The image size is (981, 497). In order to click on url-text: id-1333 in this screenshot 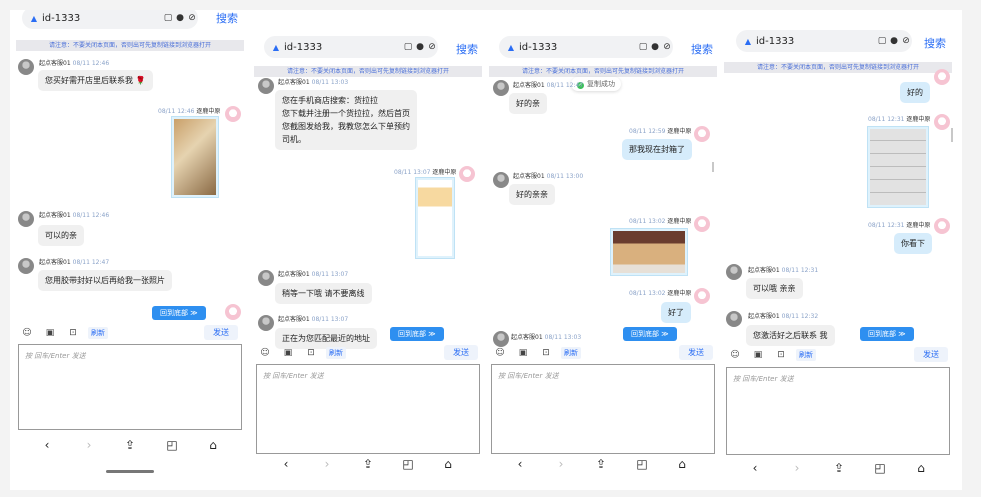, I will do `click(775, 41)`.